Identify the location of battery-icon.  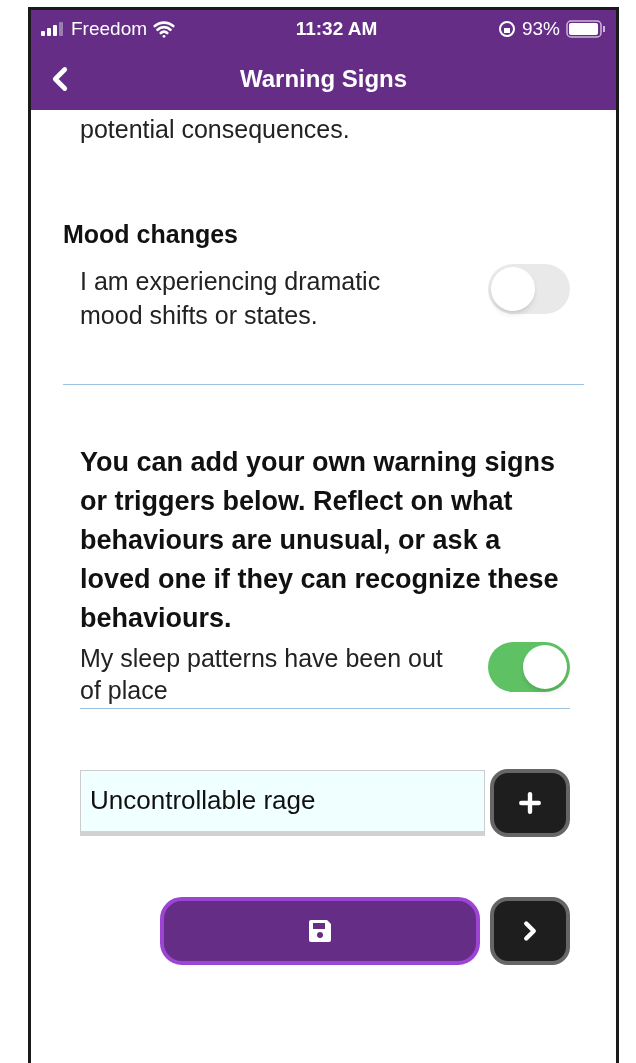
(586, 29).